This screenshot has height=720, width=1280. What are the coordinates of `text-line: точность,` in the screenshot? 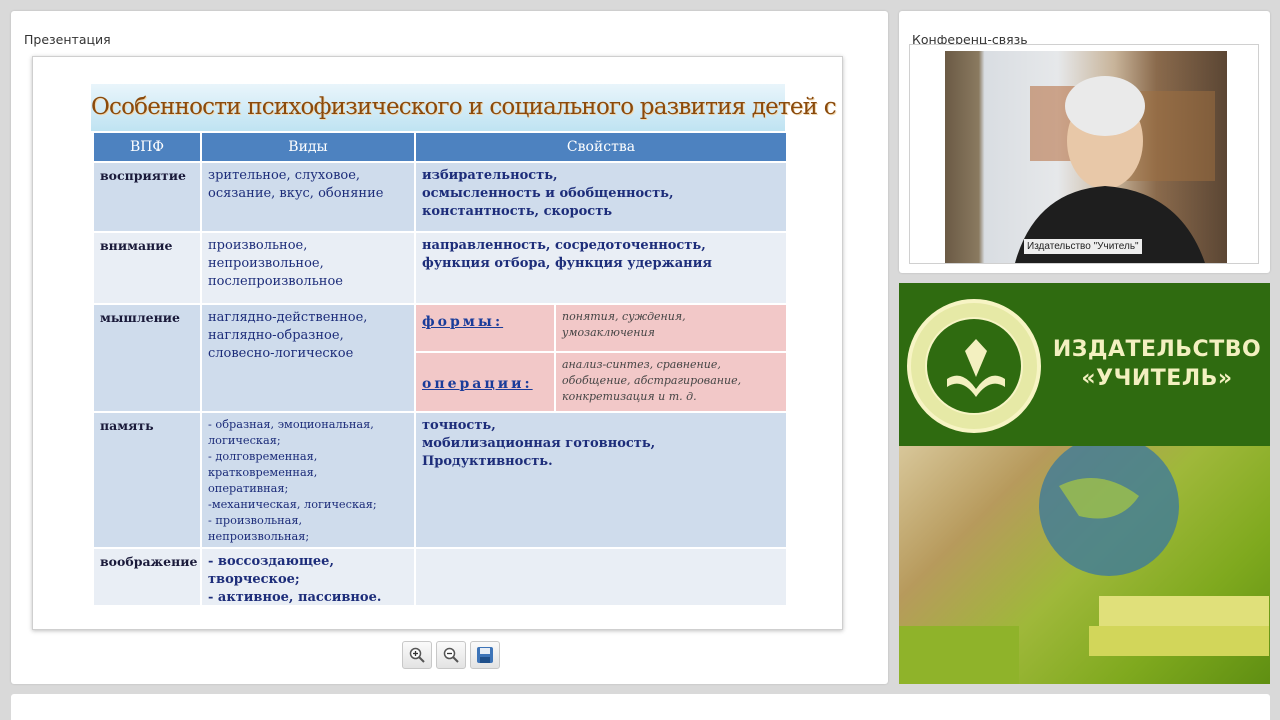 It's located at (459, 425).